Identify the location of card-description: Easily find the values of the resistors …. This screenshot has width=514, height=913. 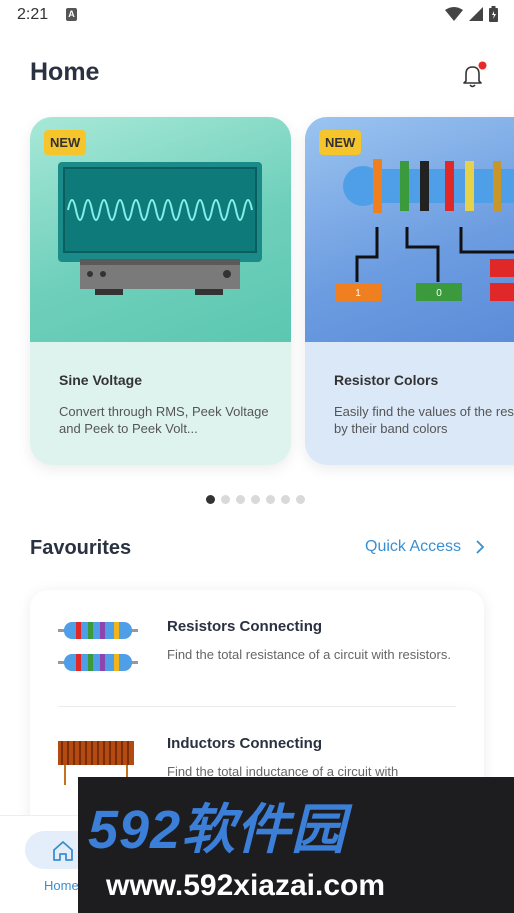
(424, 420).